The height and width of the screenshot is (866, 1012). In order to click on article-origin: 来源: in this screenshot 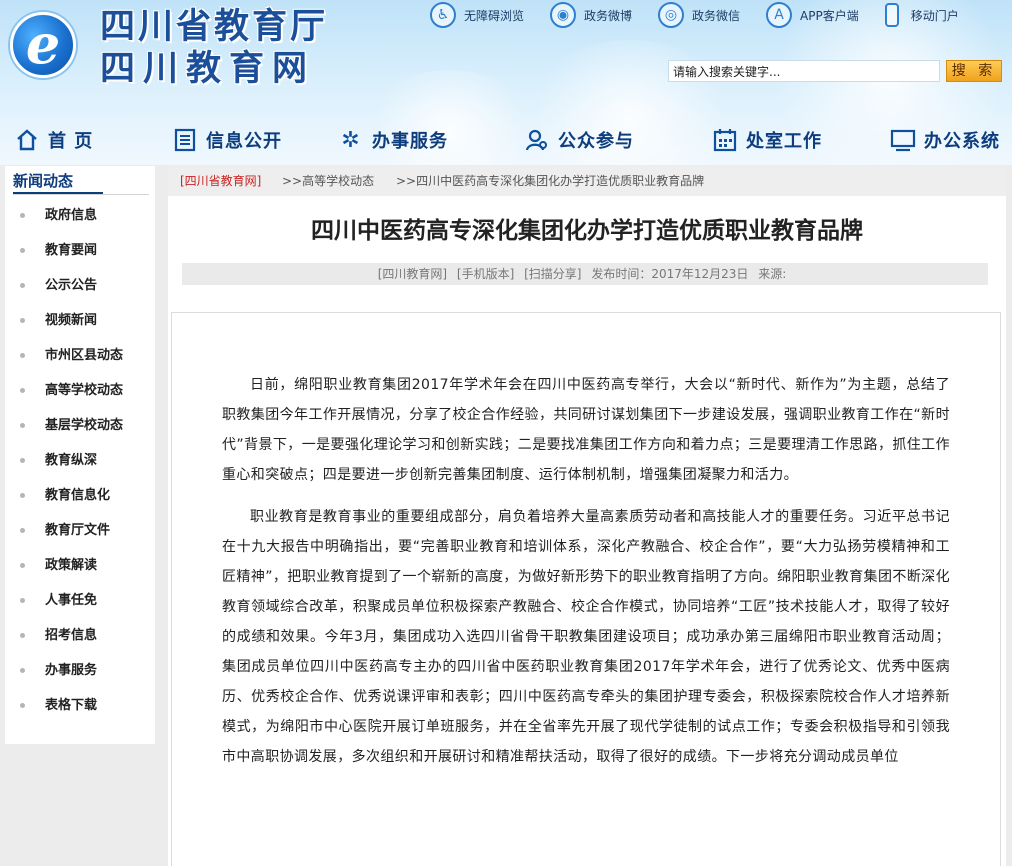, I will do `click(772, 274)`.